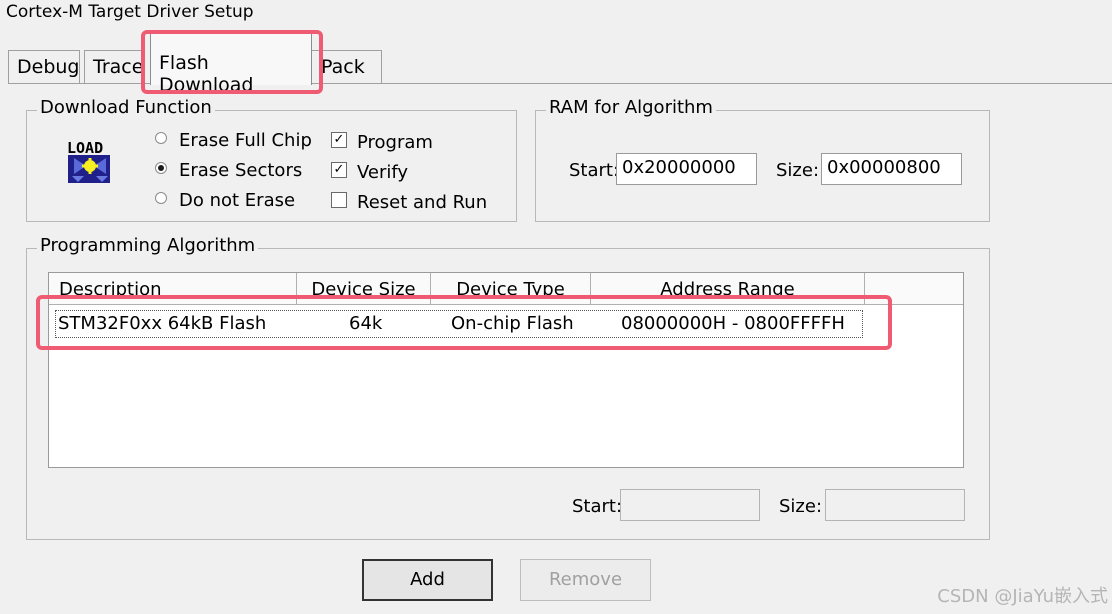 The image size is (1112, 614). What do you see at coordinates (422, 202) in the screenshot?
I see `checkbox-label: Reset and Run` at bounding box center [422, 202].